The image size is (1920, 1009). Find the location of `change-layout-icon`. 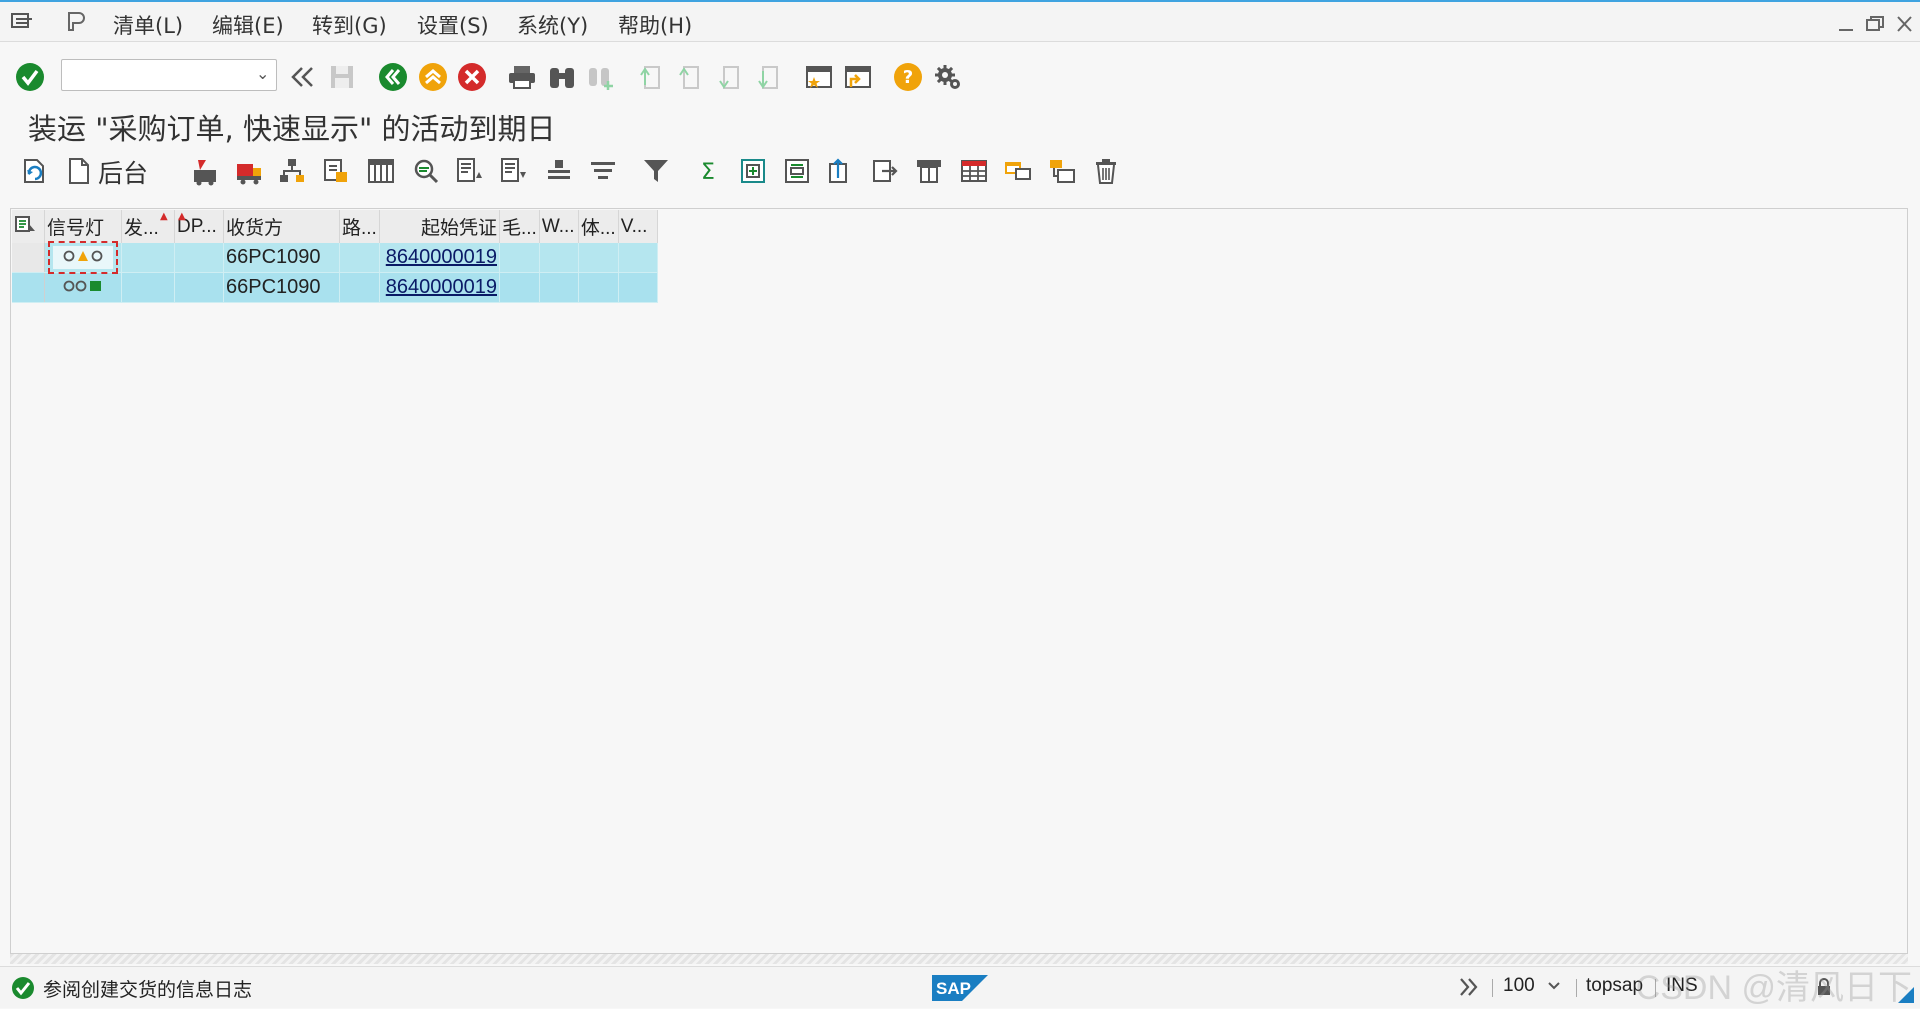

change-layout-icon is located at coordinates (1018, 171).